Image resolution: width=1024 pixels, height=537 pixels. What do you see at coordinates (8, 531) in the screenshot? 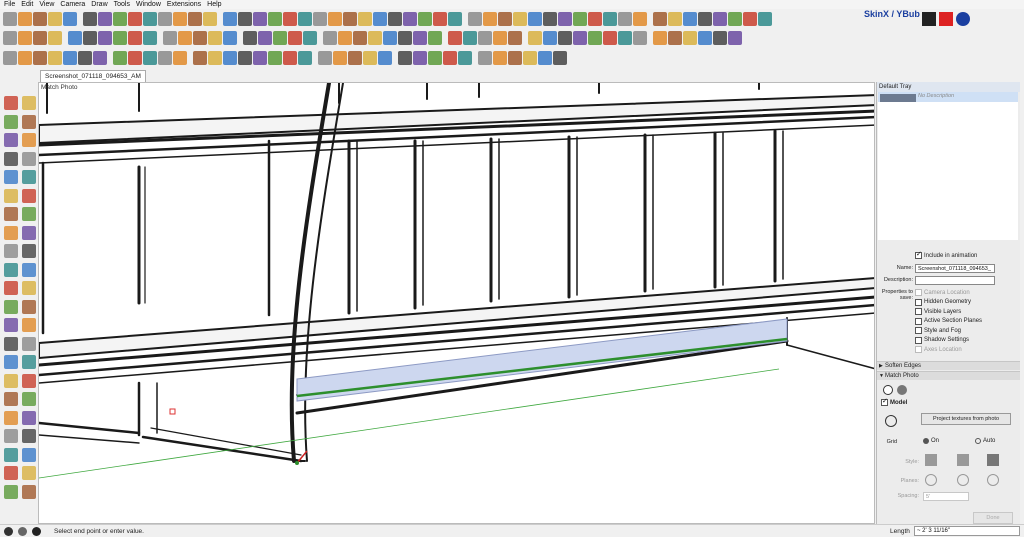
I see `info-icon` at bounding box center [8, 531].